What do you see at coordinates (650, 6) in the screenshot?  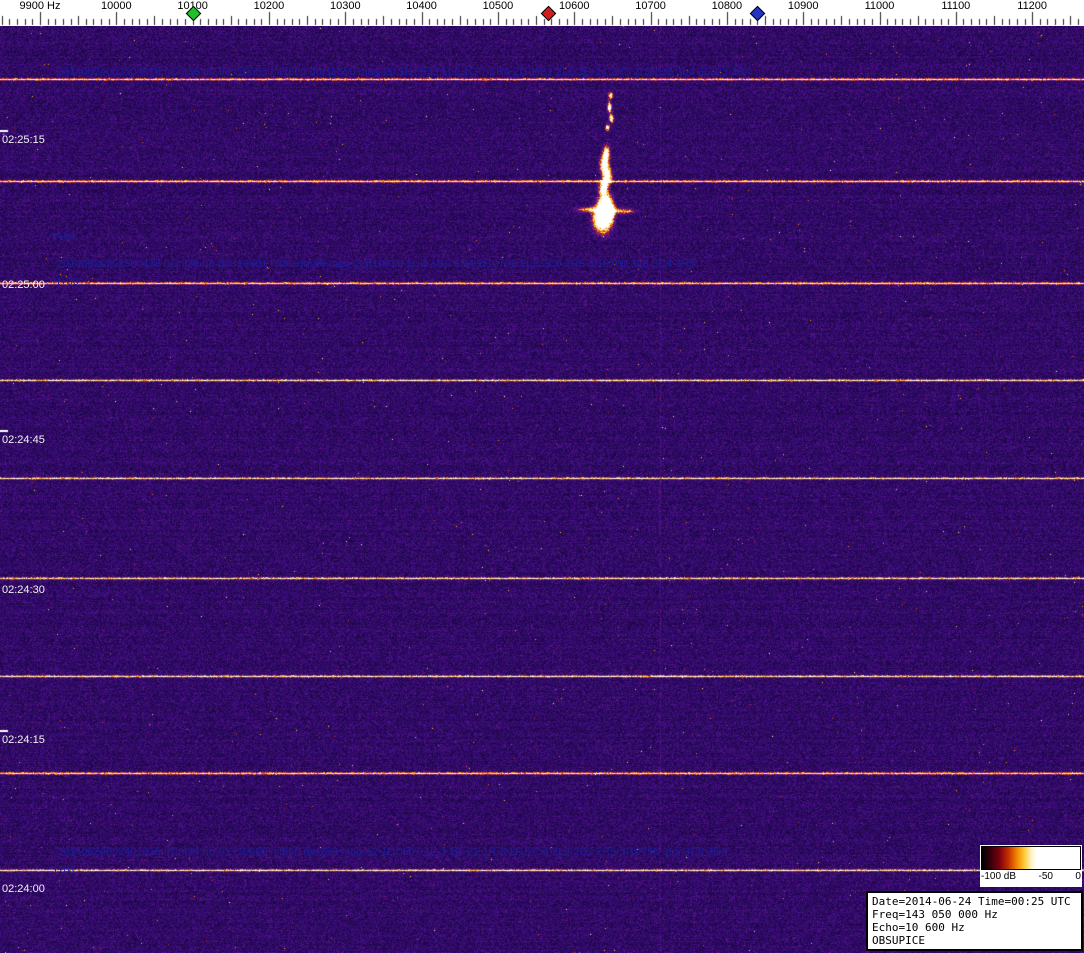 I see `freq-tick-label: 10700` at bounding box center [650, 6].